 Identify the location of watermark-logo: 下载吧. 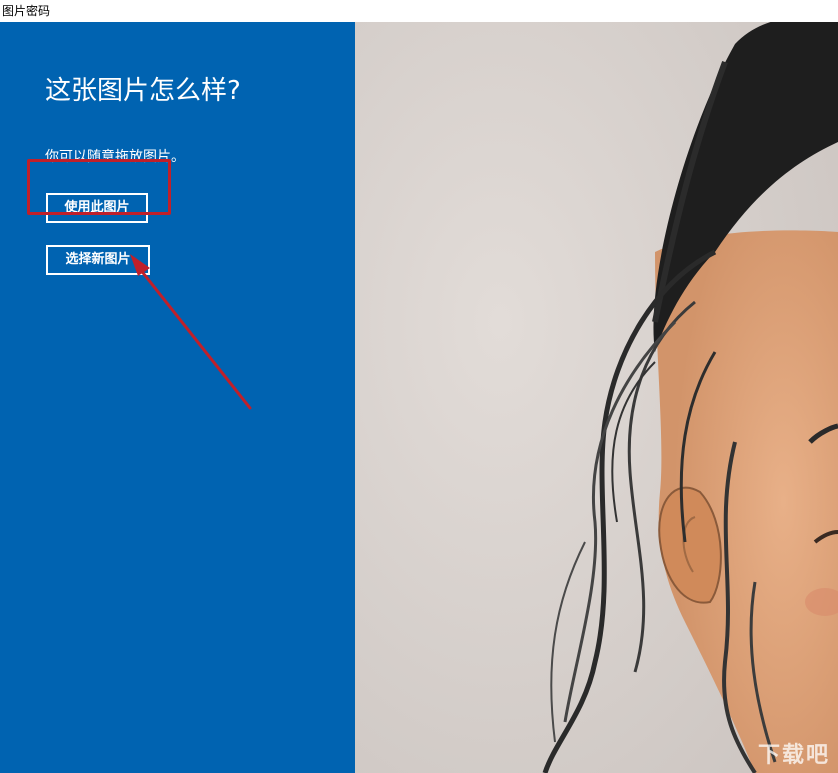
(793, 755).